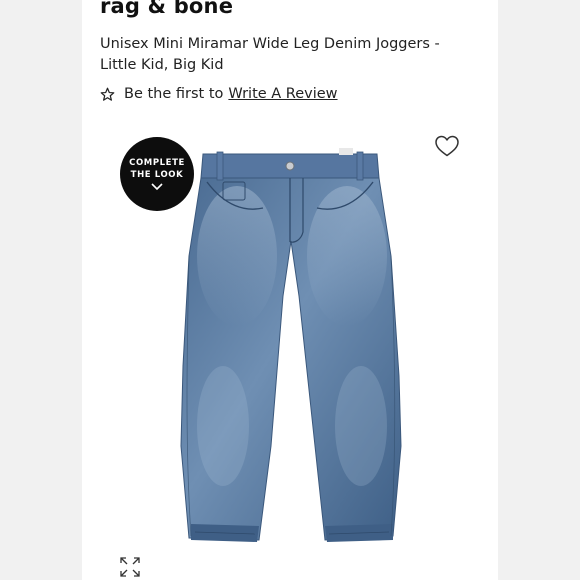  I want to click on chevron-down-icon, so click(157, 187).